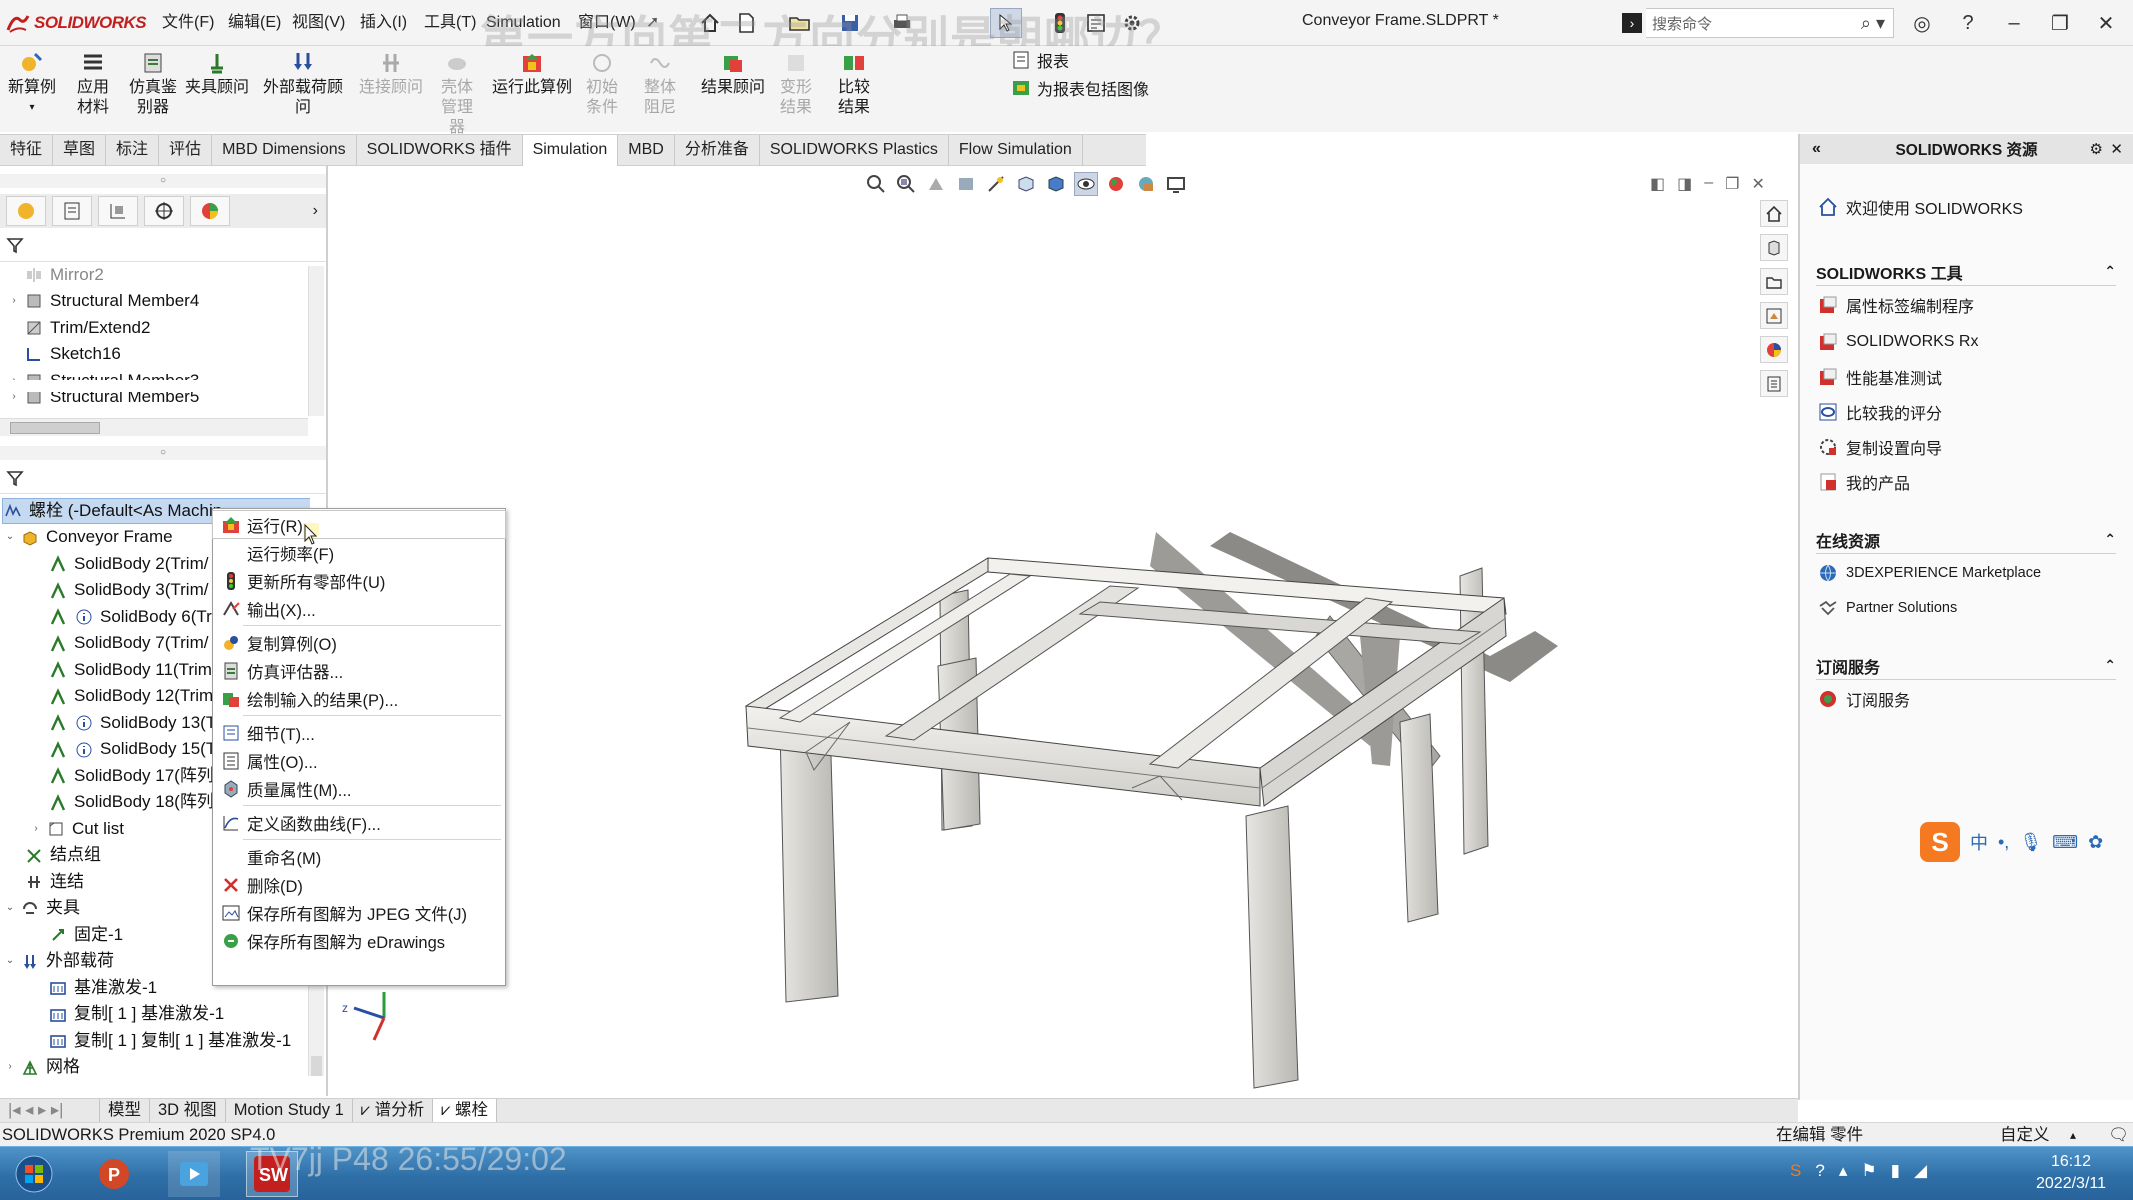 The width and height of the screenshot is (2133, 1200). I want to click on study-item-solidbody-11: SolidBody 11(Trim, so click(130, 670).